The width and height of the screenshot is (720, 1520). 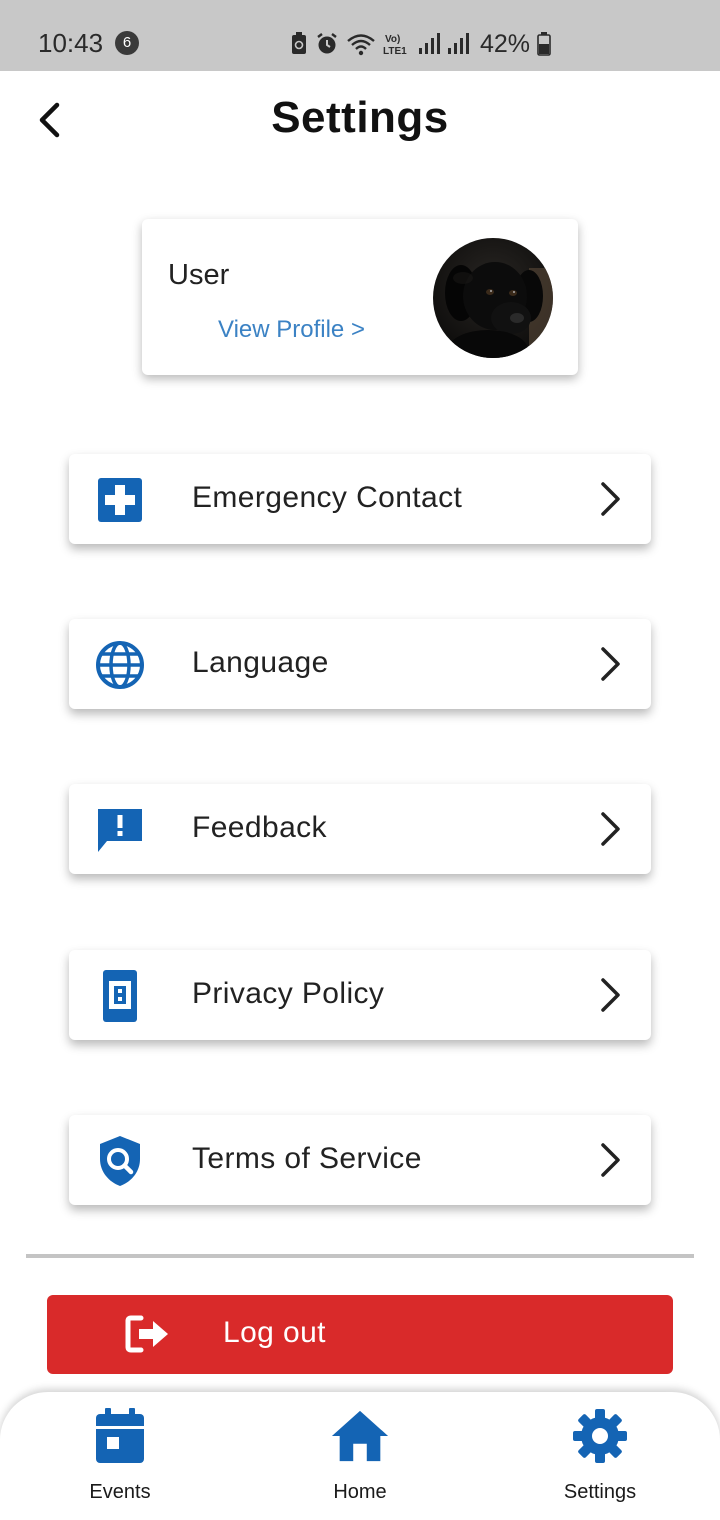 I want to click on avatar, so click(x=493, y=298).